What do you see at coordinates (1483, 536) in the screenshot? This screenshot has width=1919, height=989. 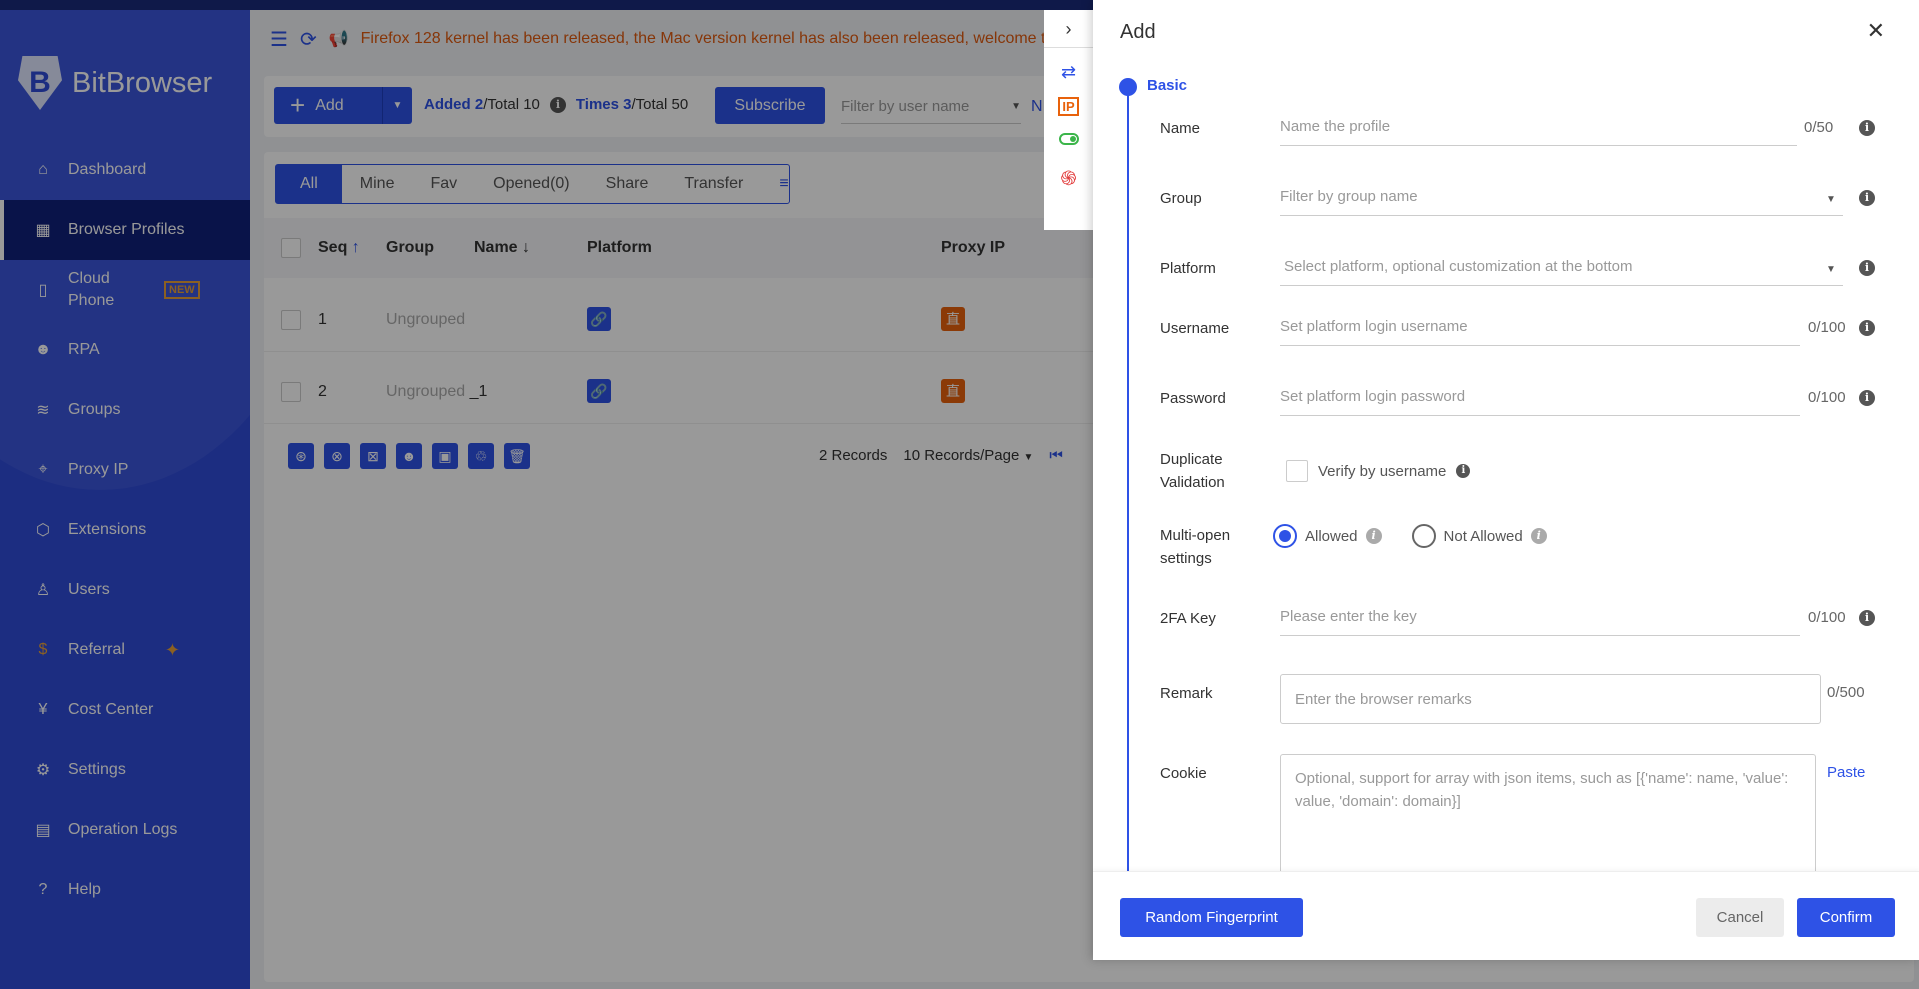 I see `not-allowed-label: Not Allowed` at bounding box center [1483, 536].